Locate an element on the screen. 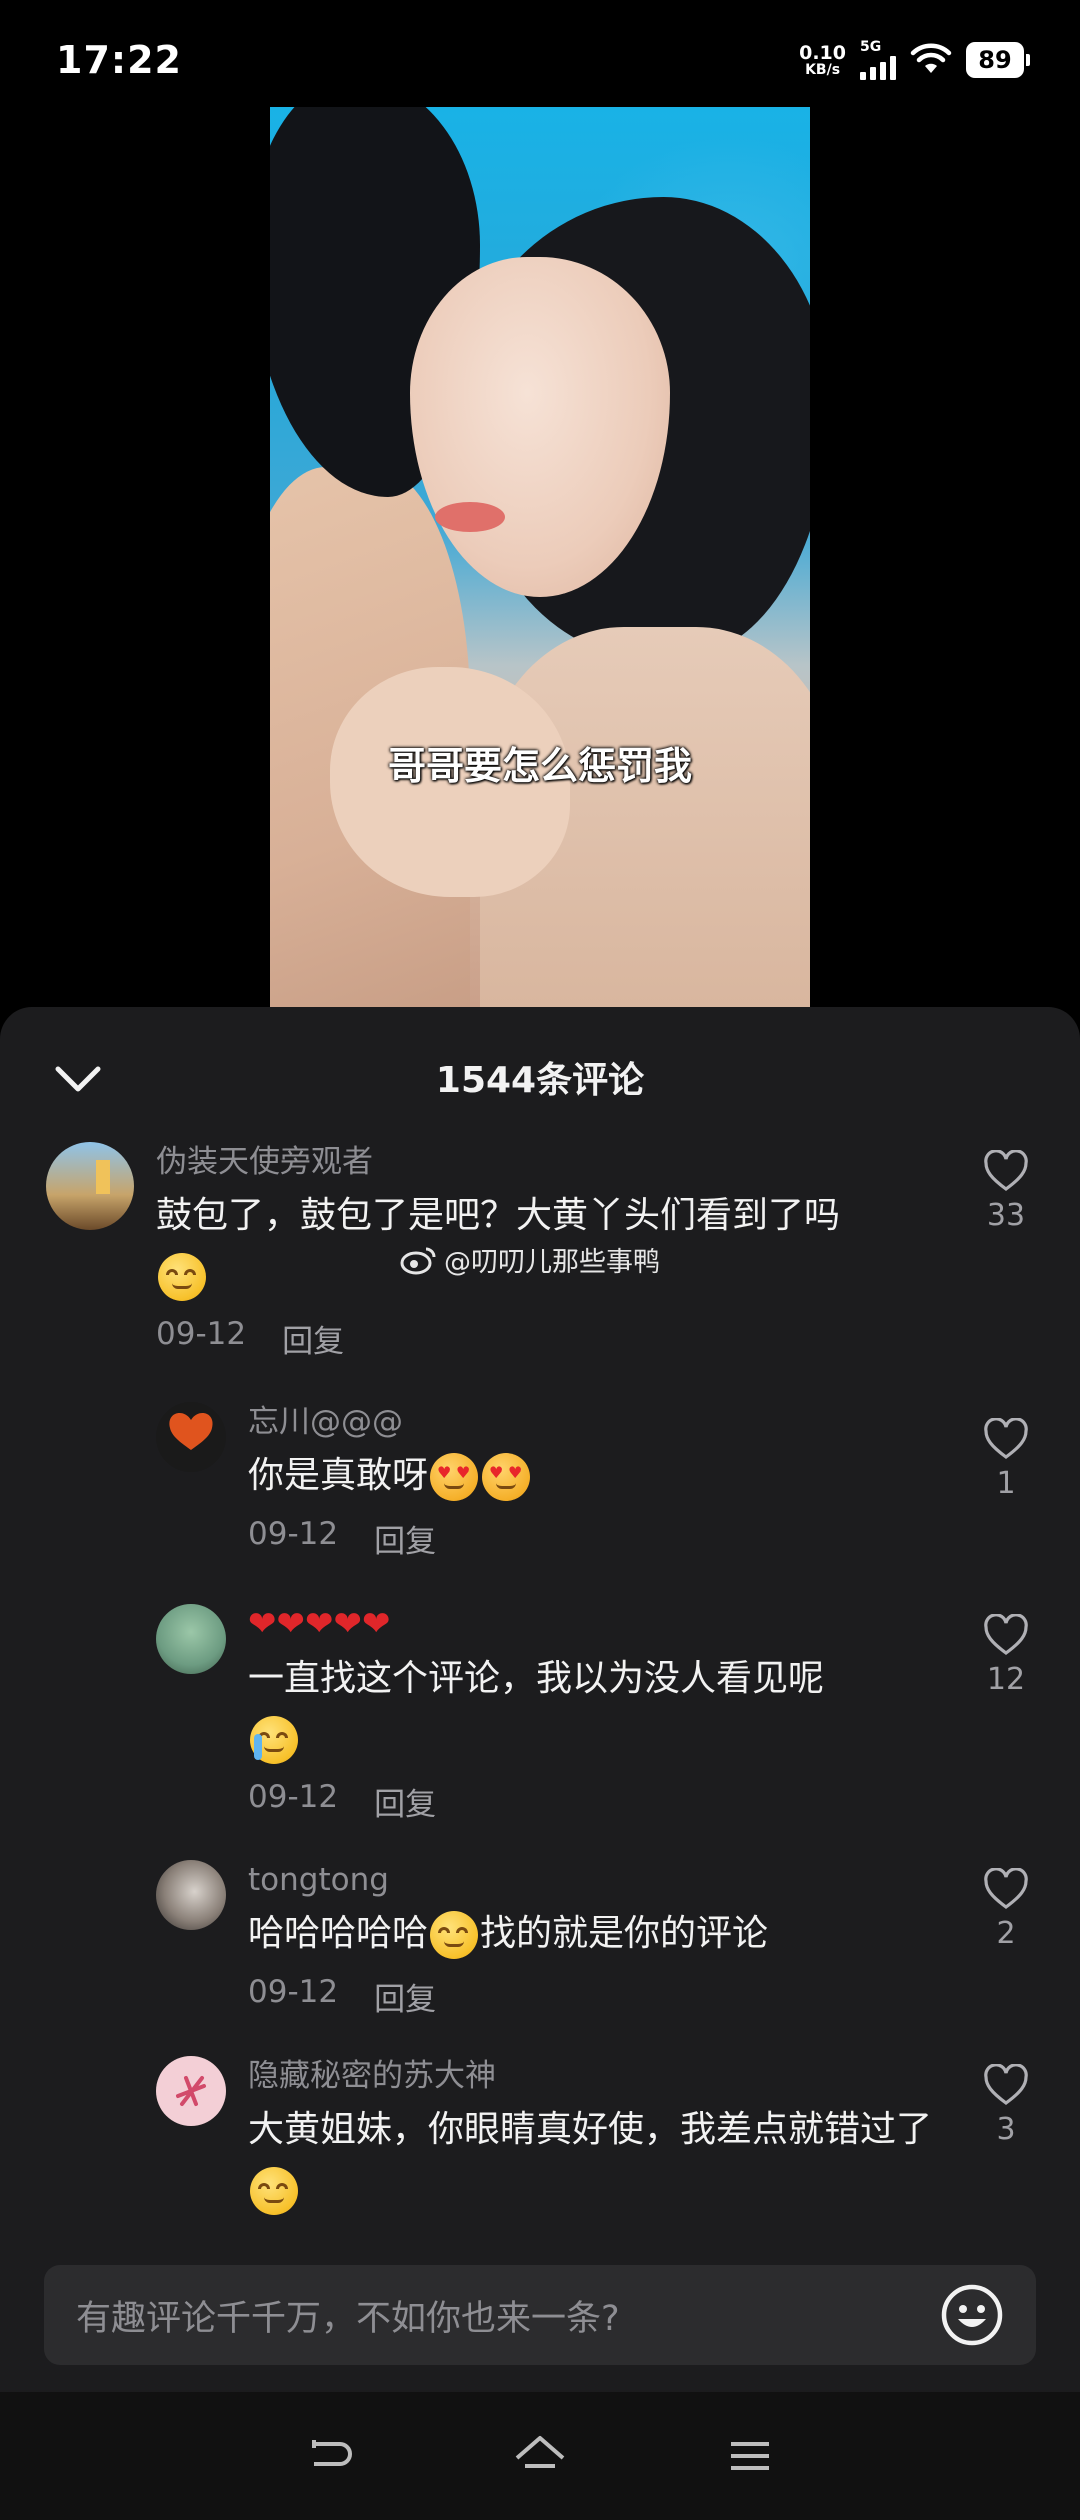  like-button: 12 is located at coordinates (1006, 1655).